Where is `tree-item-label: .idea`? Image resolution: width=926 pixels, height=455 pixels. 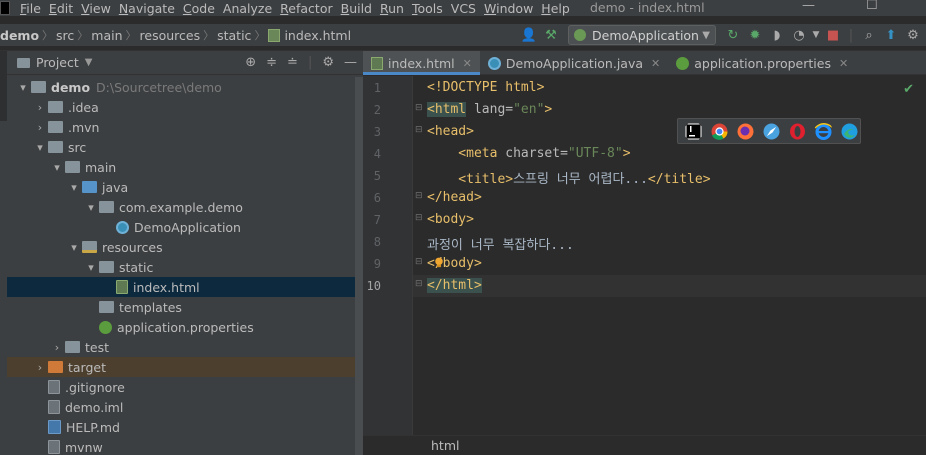 tree-item-label: .idea is located at coordinates (83, 107).